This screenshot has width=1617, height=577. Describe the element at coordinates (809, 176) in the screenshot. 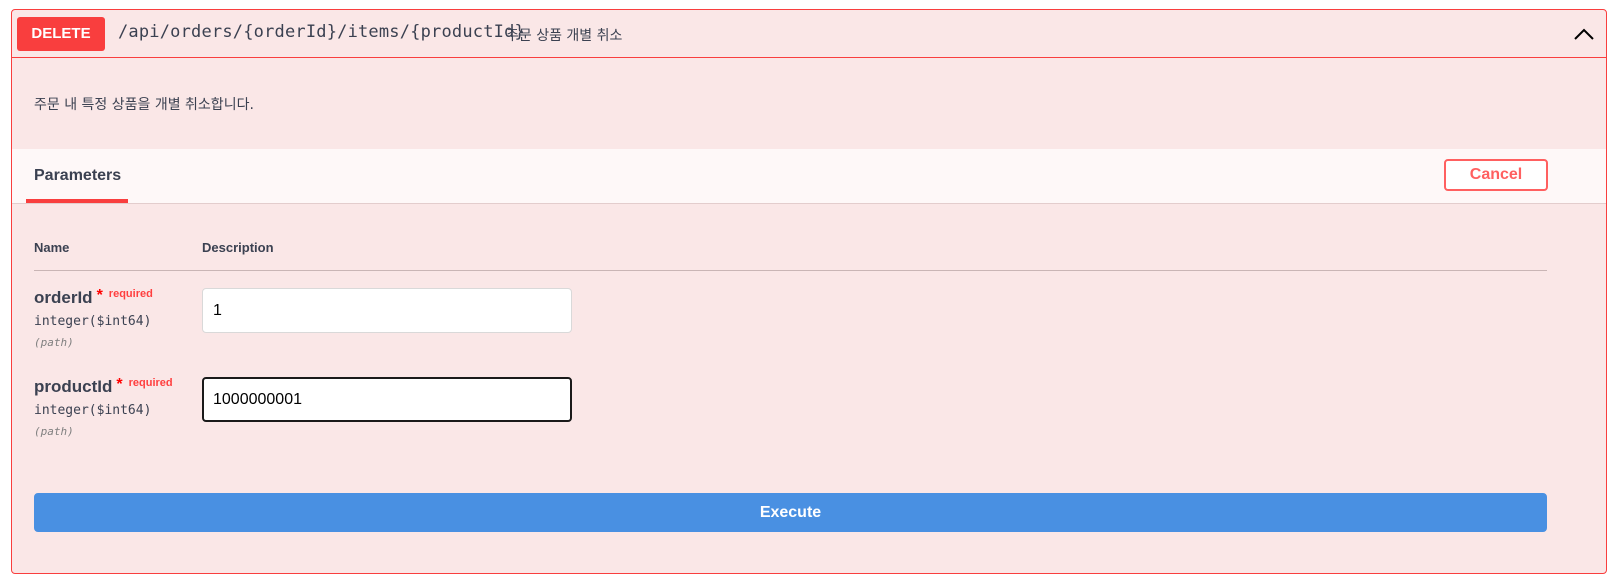

I see `parameters-header: Parameters Cancel` at that location.